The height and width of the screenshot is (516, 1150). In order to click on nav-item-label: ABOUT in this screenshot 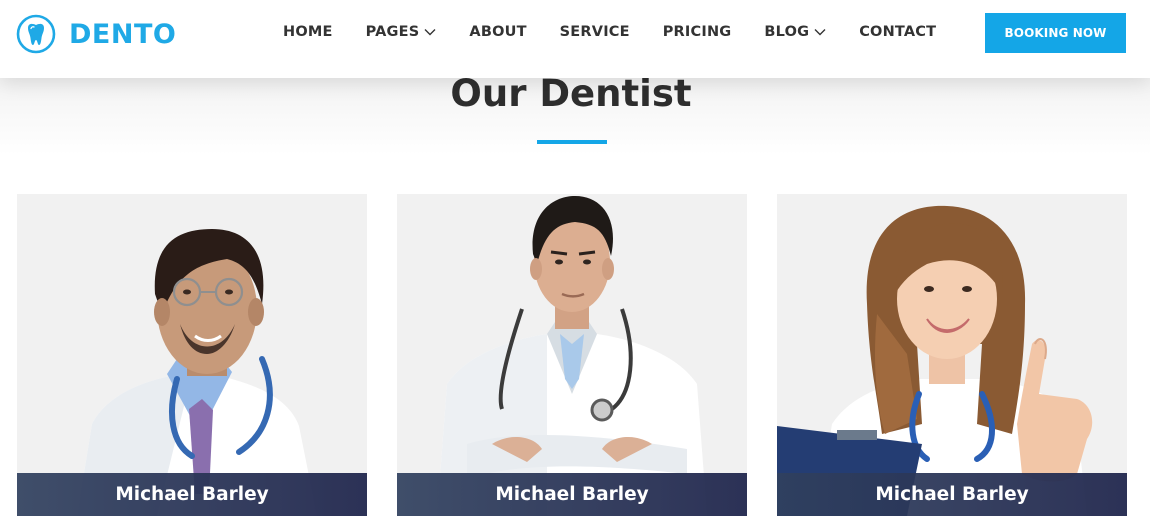, I will do `click(498, 32)`.